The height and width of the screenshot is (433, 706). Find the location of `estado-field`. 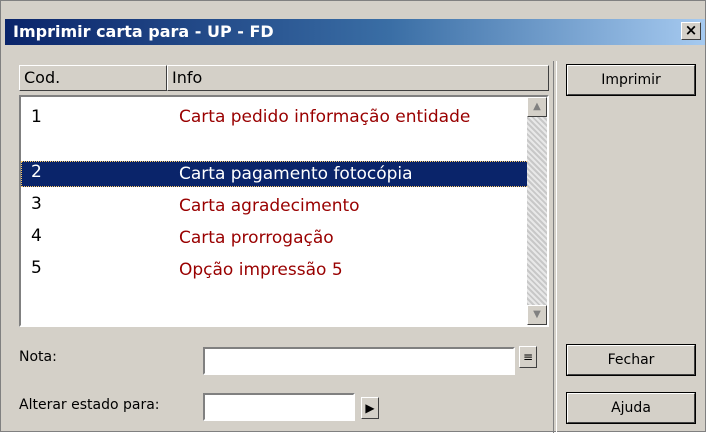

estado-field is located at coordinates (279, 407).